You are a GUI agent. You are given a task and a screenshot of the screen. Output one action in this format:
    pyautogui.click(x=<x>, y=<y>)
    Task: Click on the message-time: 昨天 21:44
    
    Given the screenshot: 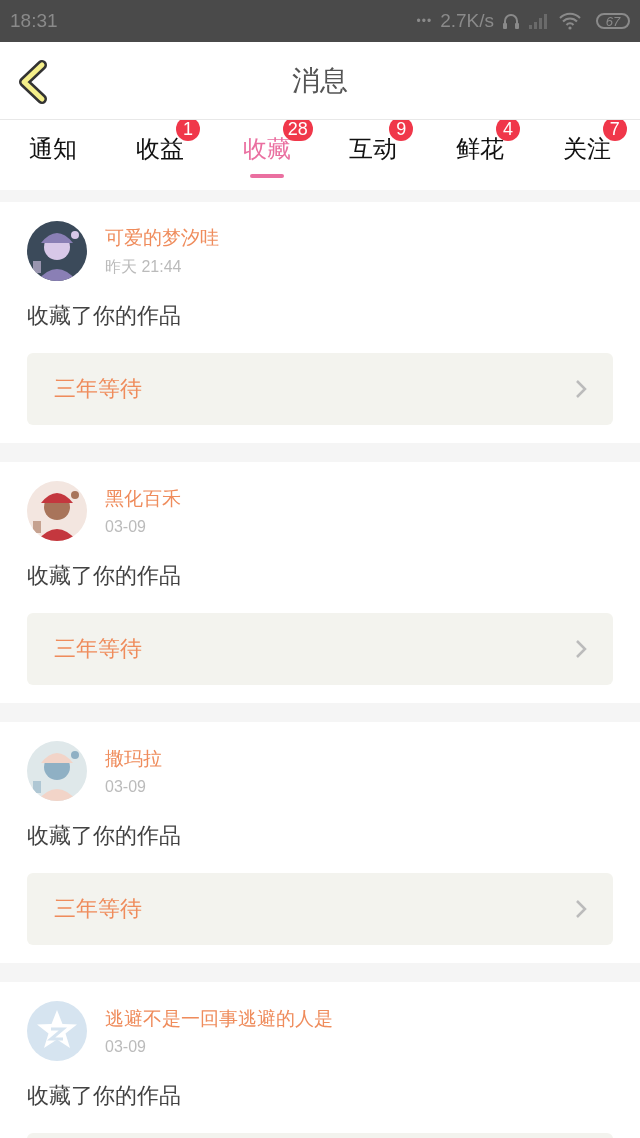 What is the action you would take?
    pyautogui.click(x=144, y=266)
    